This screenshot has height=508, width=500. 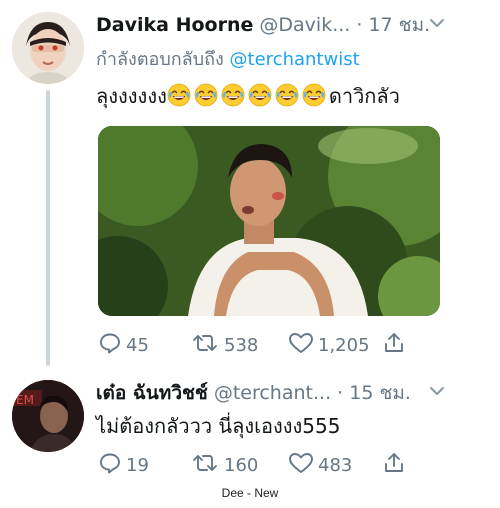 What do you see at coordinates (137, 345) in the screenshot?
I see `reply-count: 45` at bounding box center [137, 345].